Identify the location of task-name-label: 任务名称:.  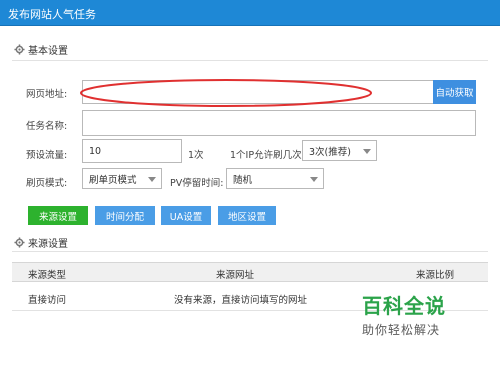
(47, 126).